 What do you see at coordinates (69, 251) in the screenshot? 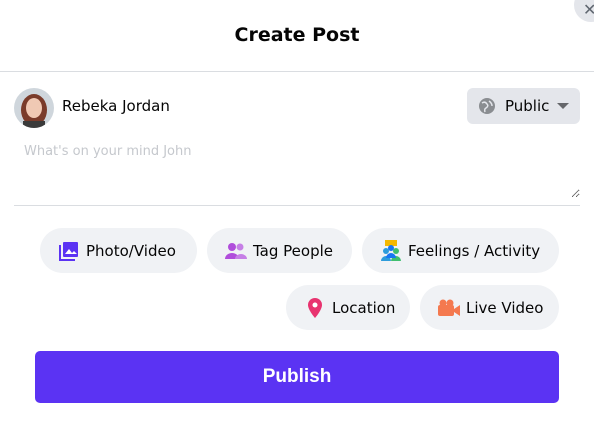
I see `photo-icon` at bounding box center [69, 251].